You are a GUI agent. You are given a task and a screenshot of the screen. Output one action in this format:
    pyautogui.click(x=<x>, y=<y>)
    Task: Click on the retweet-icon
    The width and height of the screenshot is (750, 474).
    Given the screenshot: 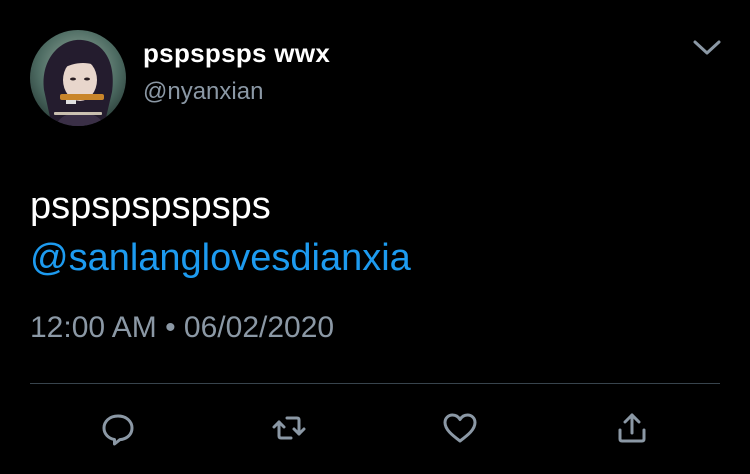 What is the action you would take?
    pyautogui.click(x=289, y=428)
    